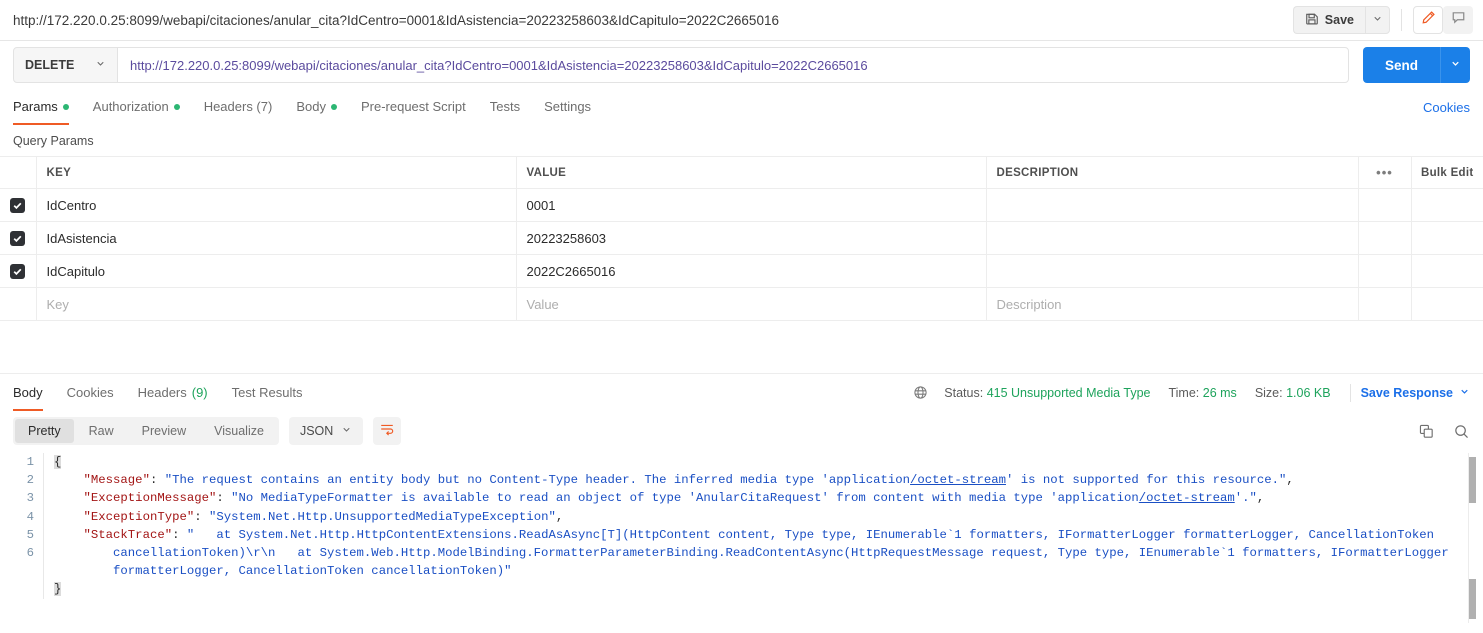 The image size is (1483, 633). Describe the element at coordinates (1426, 431) in the screenshot. I see `copy-icon` at that location.